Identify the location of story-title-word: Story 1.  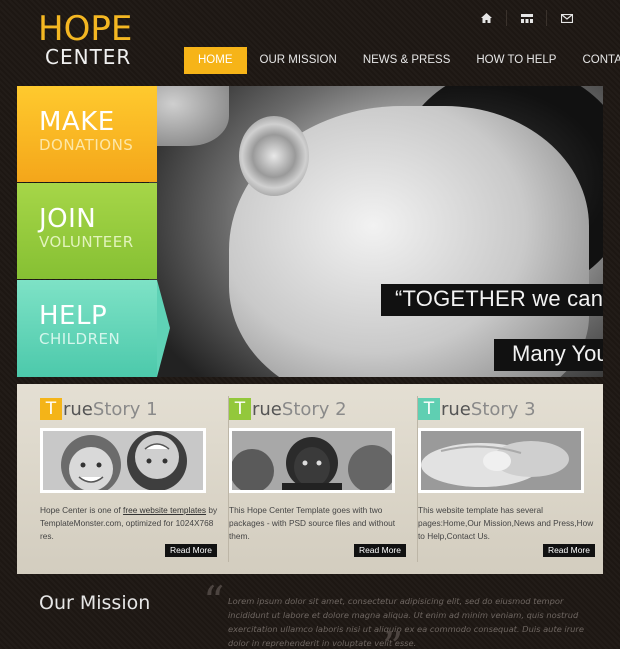
(125, 409).